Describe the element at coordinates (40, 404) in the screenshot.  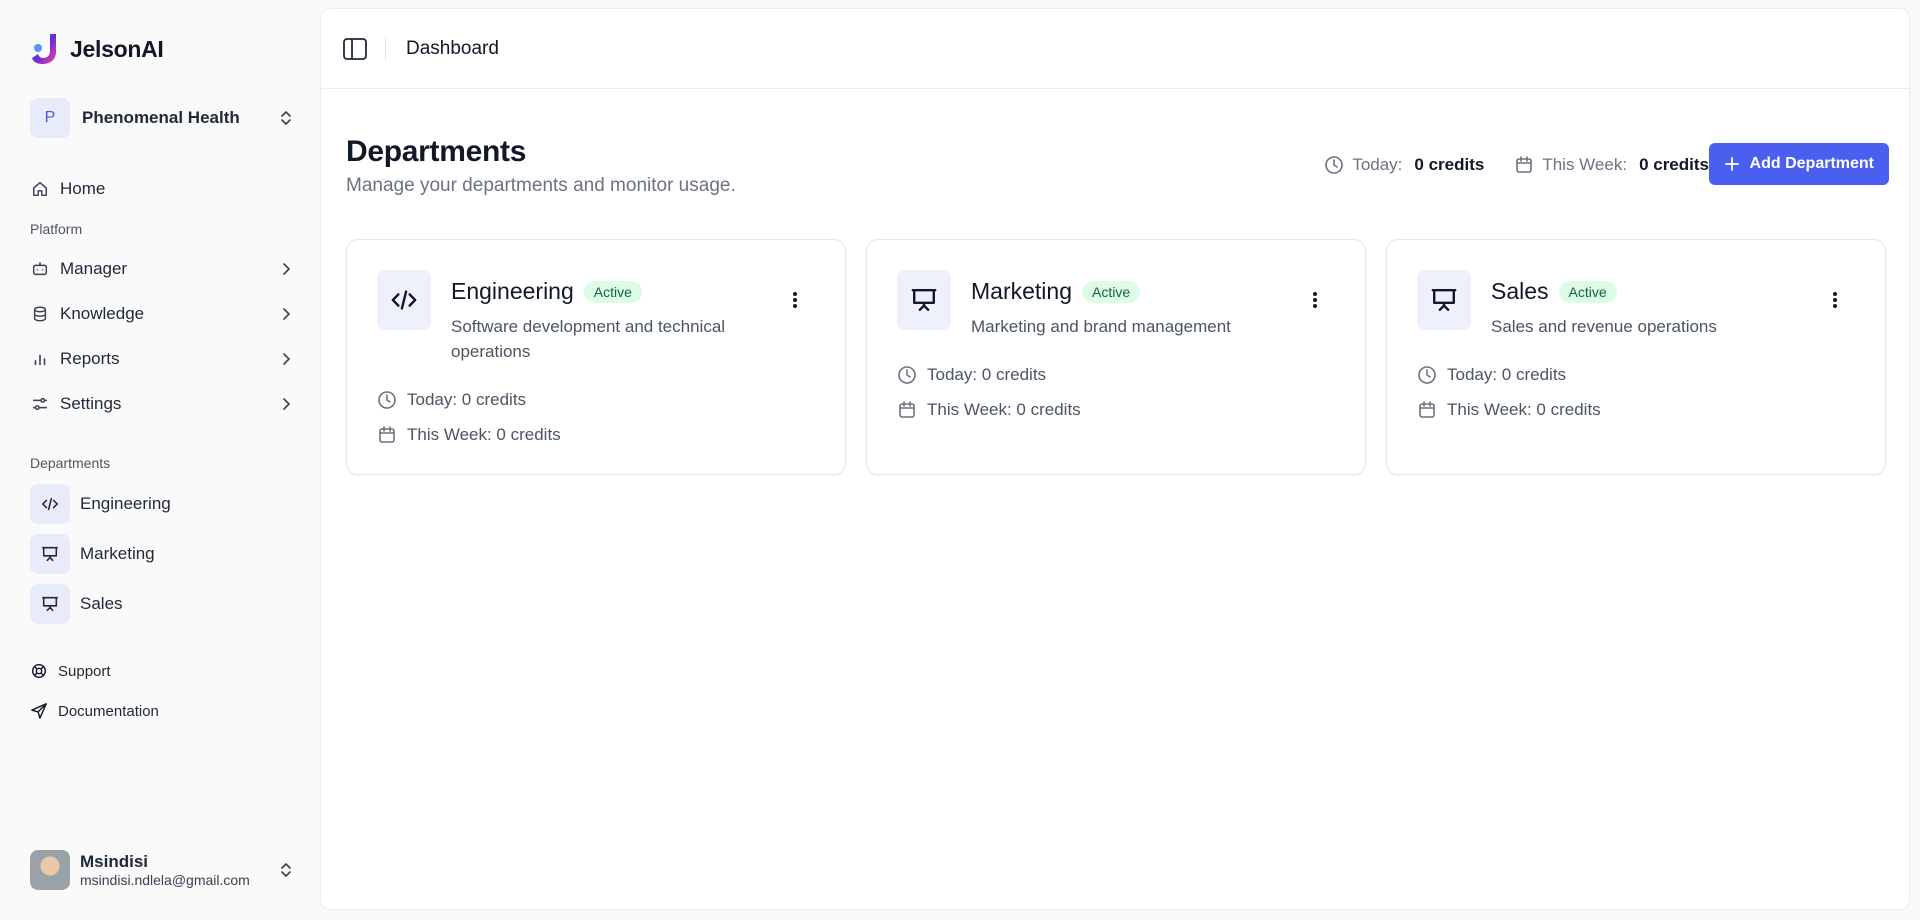
I see `sliders-icon` at that location.